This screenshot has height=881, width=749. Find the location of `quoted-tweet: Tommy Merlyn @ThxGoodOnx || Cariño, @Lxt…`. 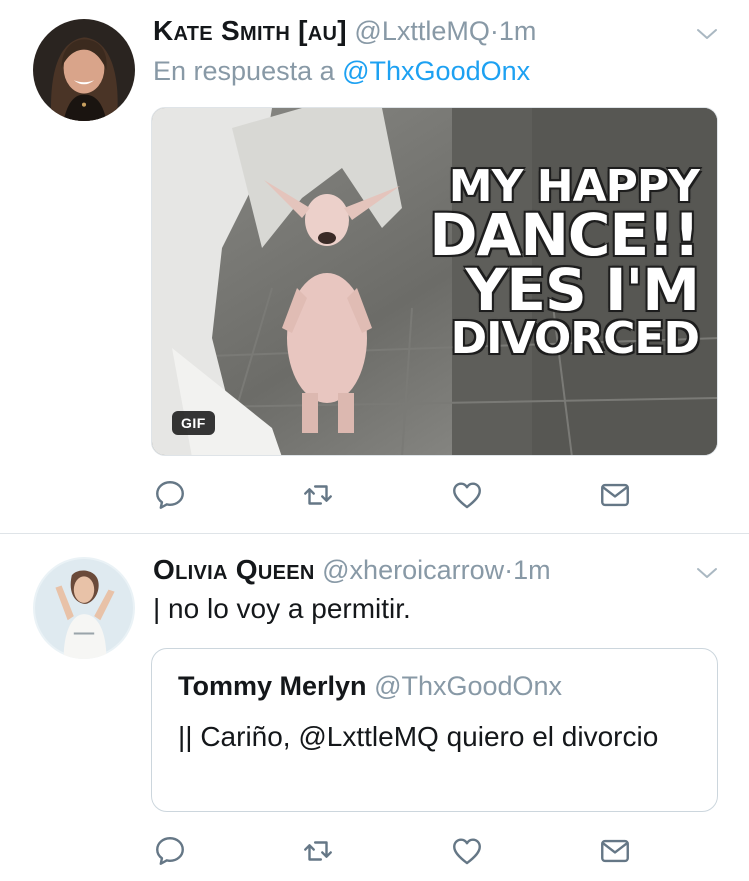

quoted-tweet: Tommy Merlyn @ThxGoodOnx || Cariño, @Lxt… is located at coordinates (434, 730).